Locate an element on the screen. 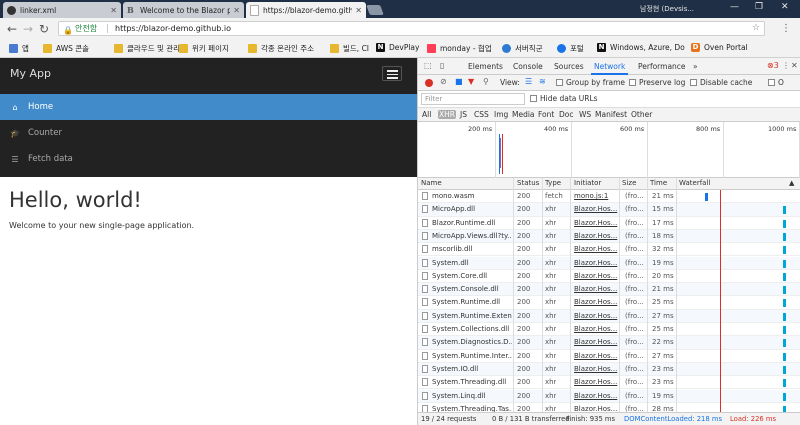  request-name: mscorlib.dll is located at coordinates (472, 249).